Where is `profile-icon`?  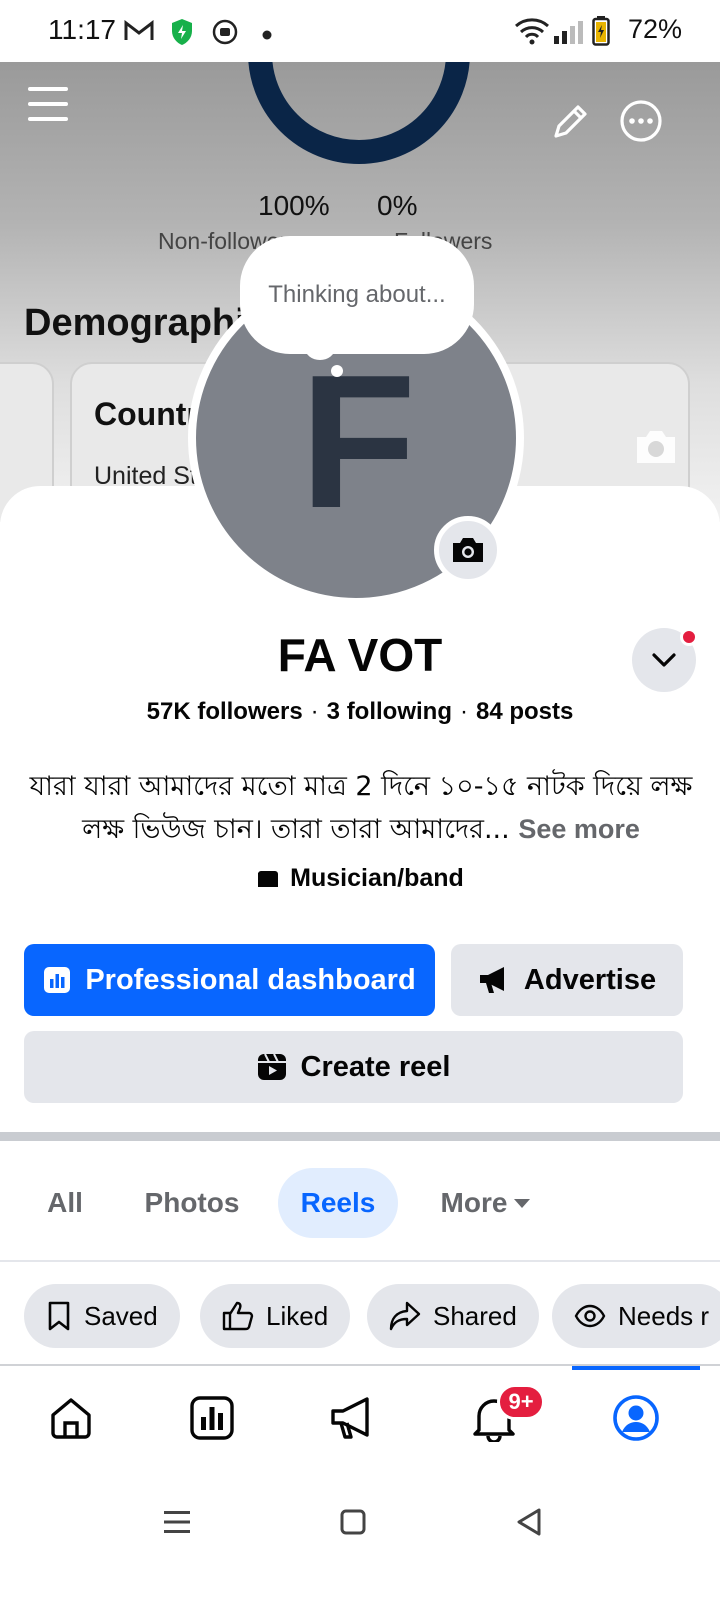
profile-icon is located at coordinates (636, 1418).